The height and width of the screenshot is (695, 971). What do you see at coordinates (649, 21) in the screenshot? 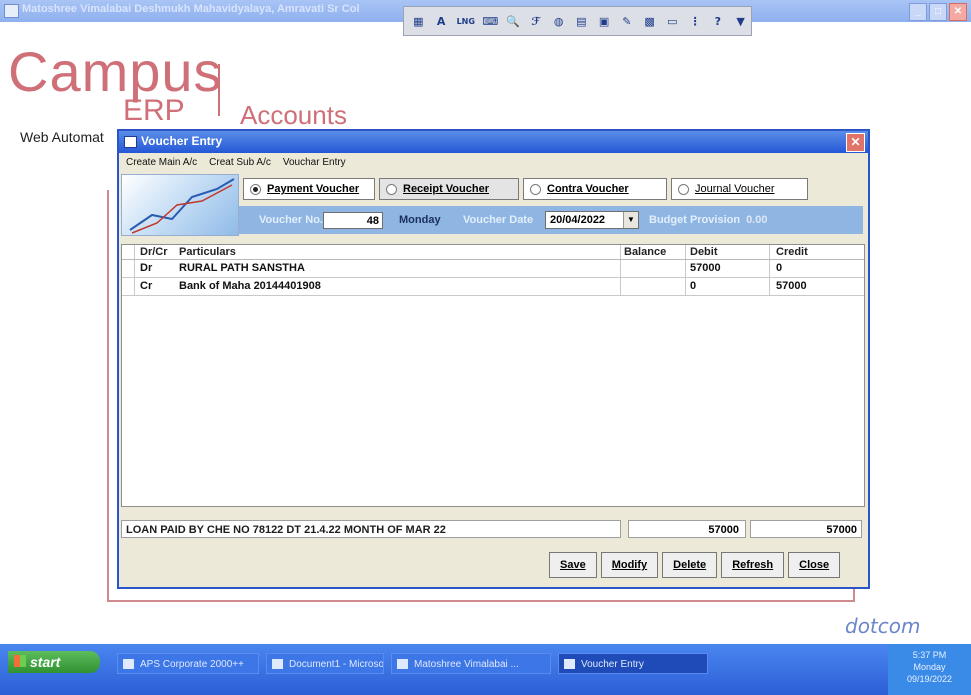
I see `image-icon: ▩` at bounding box center [649, 21].